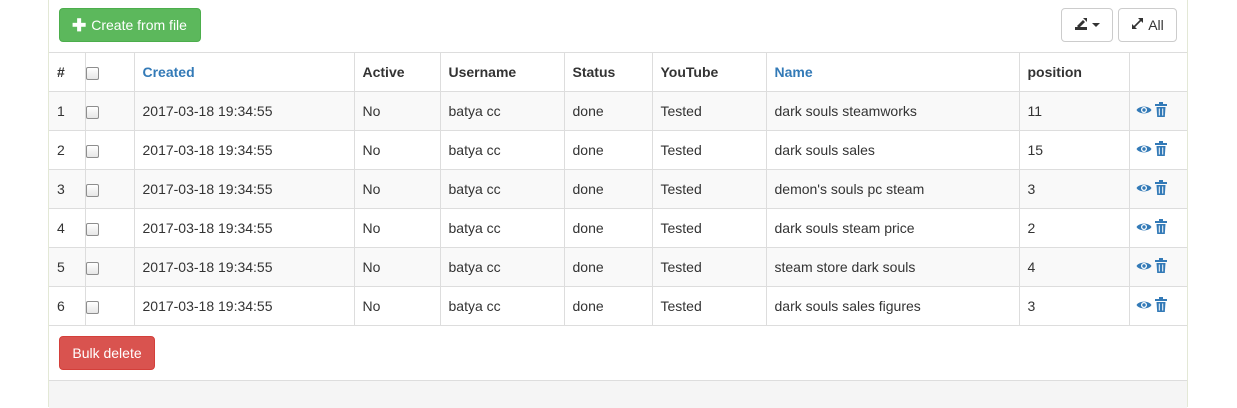  What do you see at coordinates (397, 72) in the screenshot?
I see `column-header-active: Active` at bounding box center [397, 72].